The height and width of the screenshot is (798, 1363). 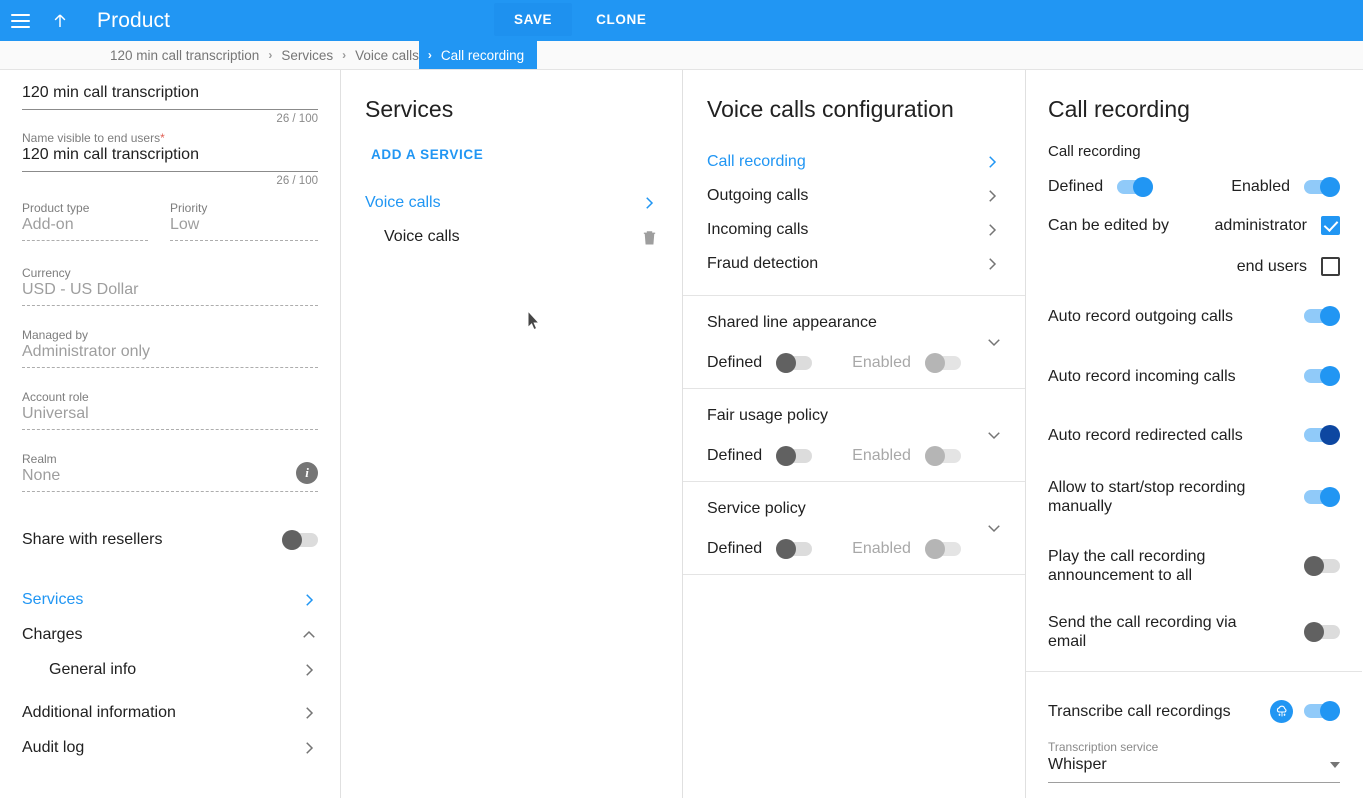 I want to click on nav-item-additional-information: Additional information, so click(x=170, y=712).